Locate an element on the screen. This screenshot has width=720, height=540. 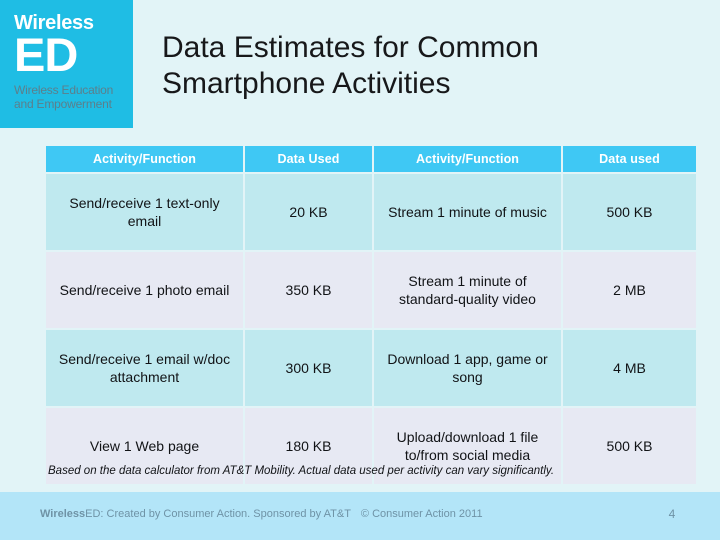
cell-data-right: 2 MB is located at coordinates (629, 290).